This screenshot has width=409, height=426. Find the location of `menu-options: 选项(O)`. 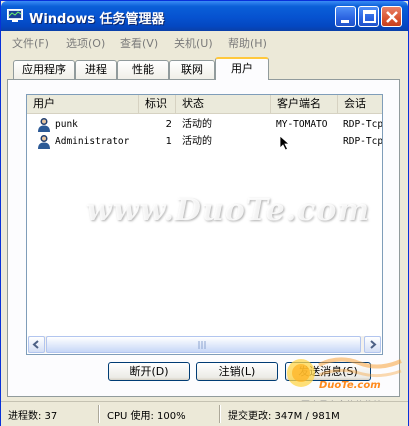

menu-options: 选项(O) is located at coordinates (85, 43).